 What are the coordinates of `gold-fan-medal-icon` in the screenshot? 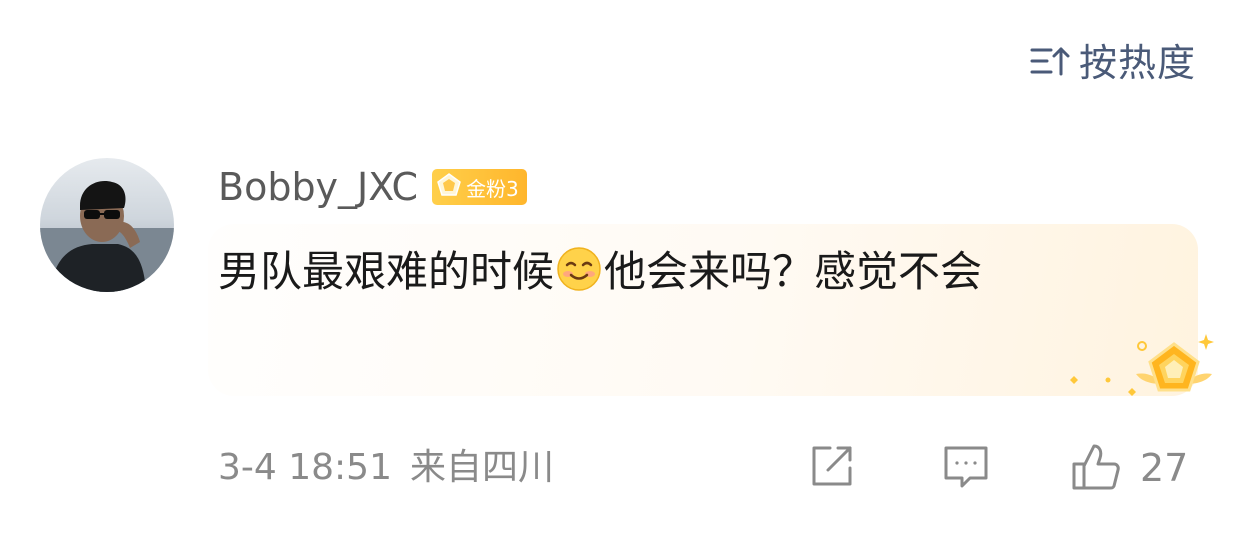 It's located at (1142, 368).